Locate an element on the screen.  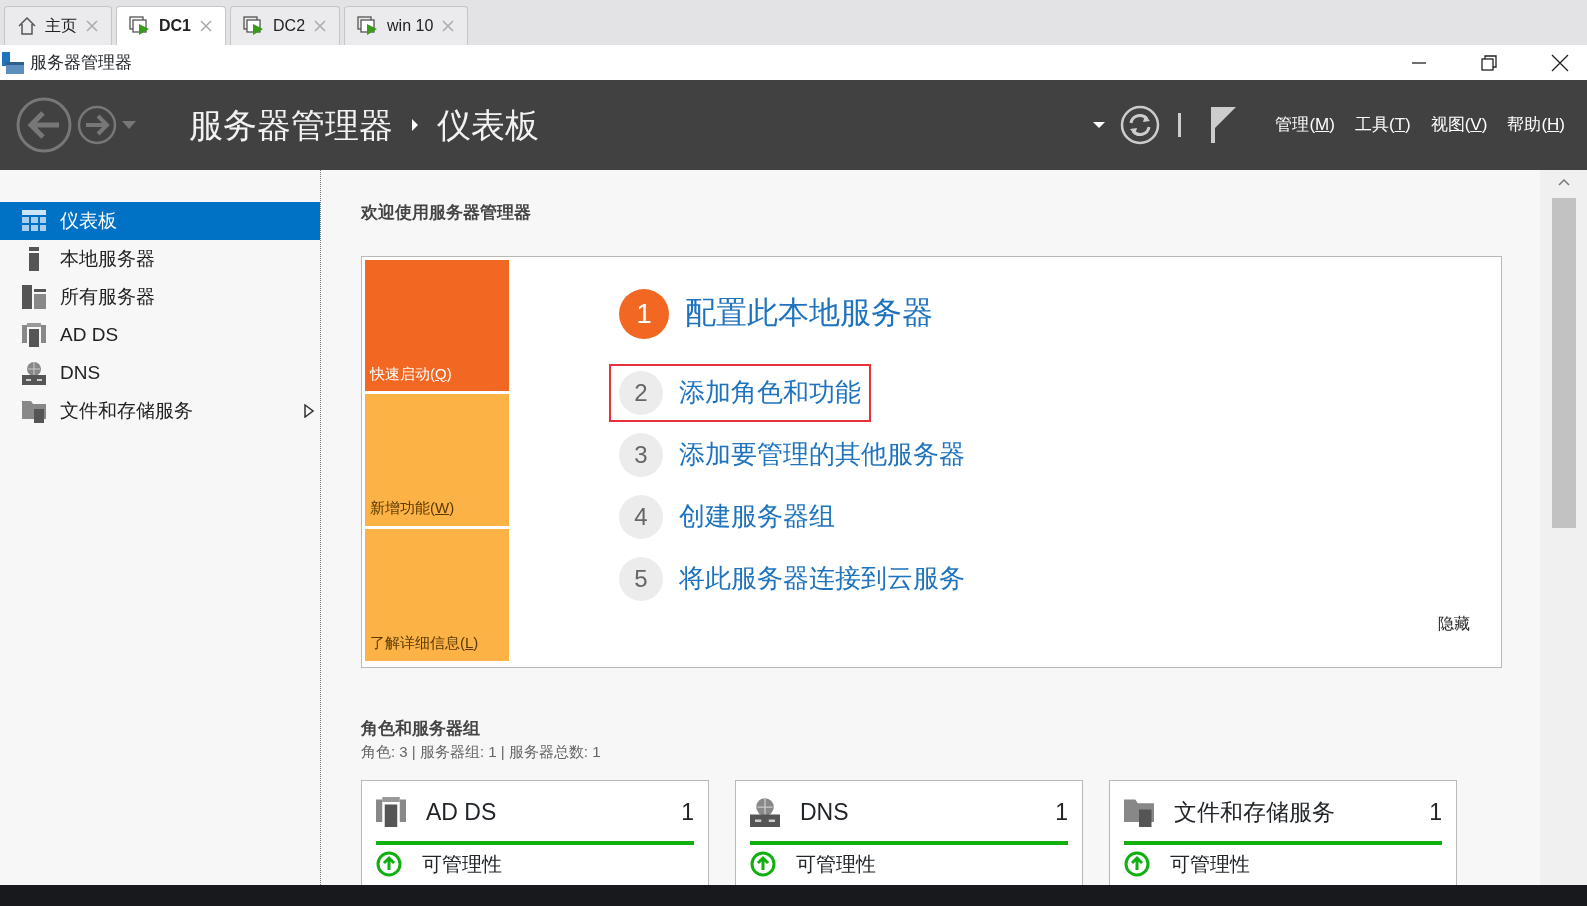
card-title: DNS is located at coordinates (824, 812).